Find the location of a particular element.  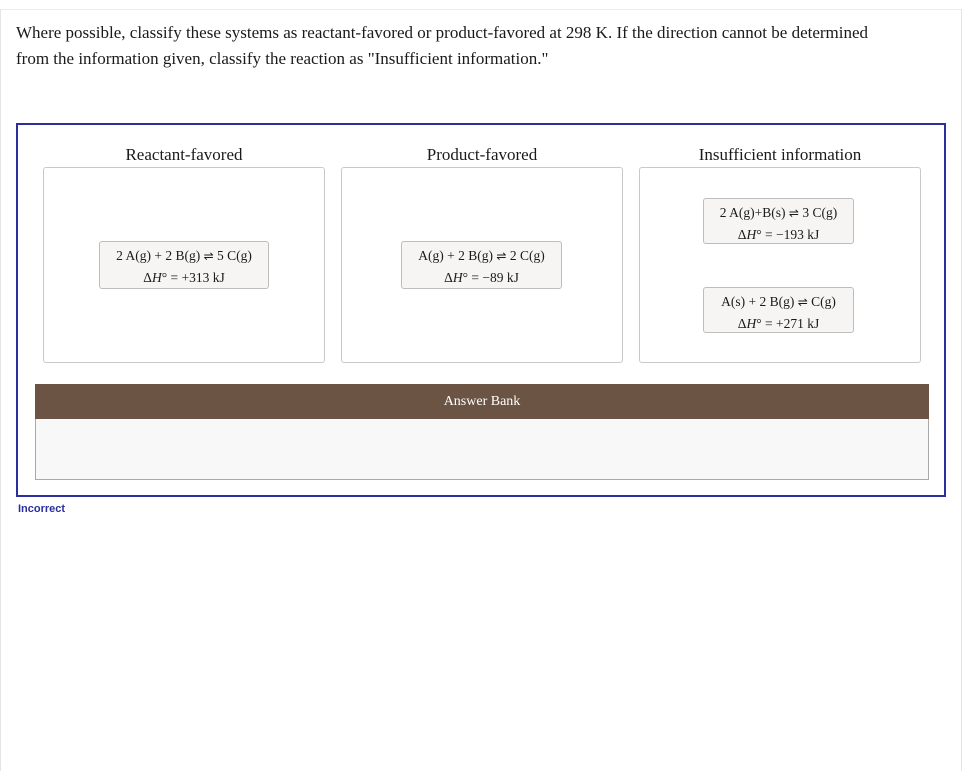

bin-reactant-favored: 2 A(g) + 2 B(g) ⇌ 5 C(g) ΔH° = +313 kJ is located at coordinates (184, 265).